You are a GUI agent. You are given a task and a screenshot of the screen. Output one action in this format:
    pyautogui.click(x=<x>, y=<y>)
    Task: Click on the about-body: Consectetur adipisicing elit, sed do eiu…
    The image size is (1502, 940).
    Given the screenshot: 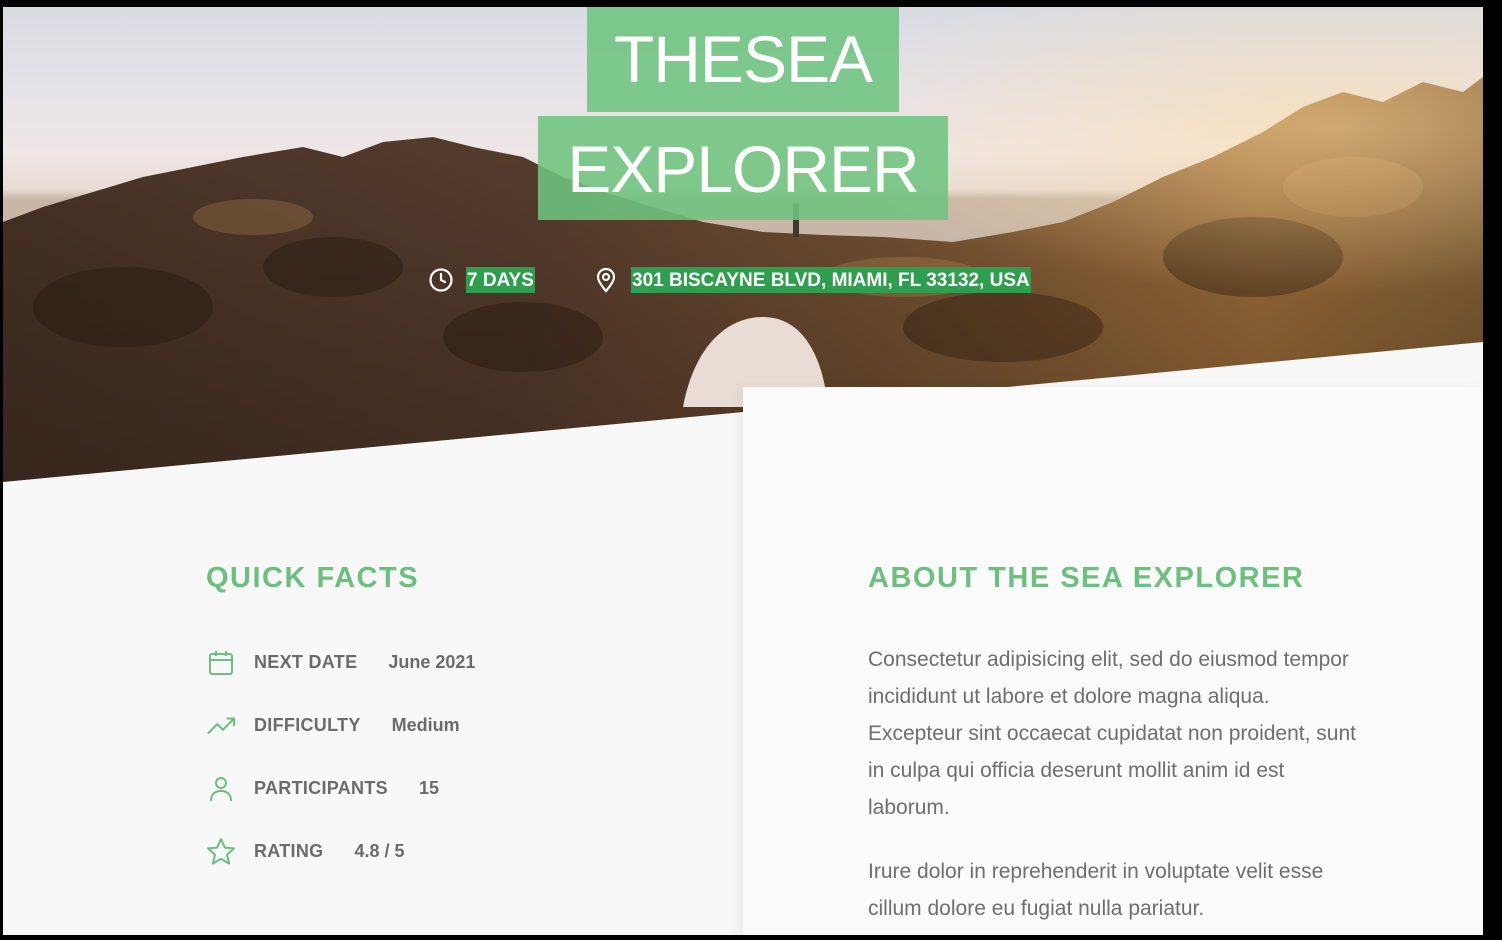 What is the action you would take?
    pyautogui.click(x=1118, y=784)
    